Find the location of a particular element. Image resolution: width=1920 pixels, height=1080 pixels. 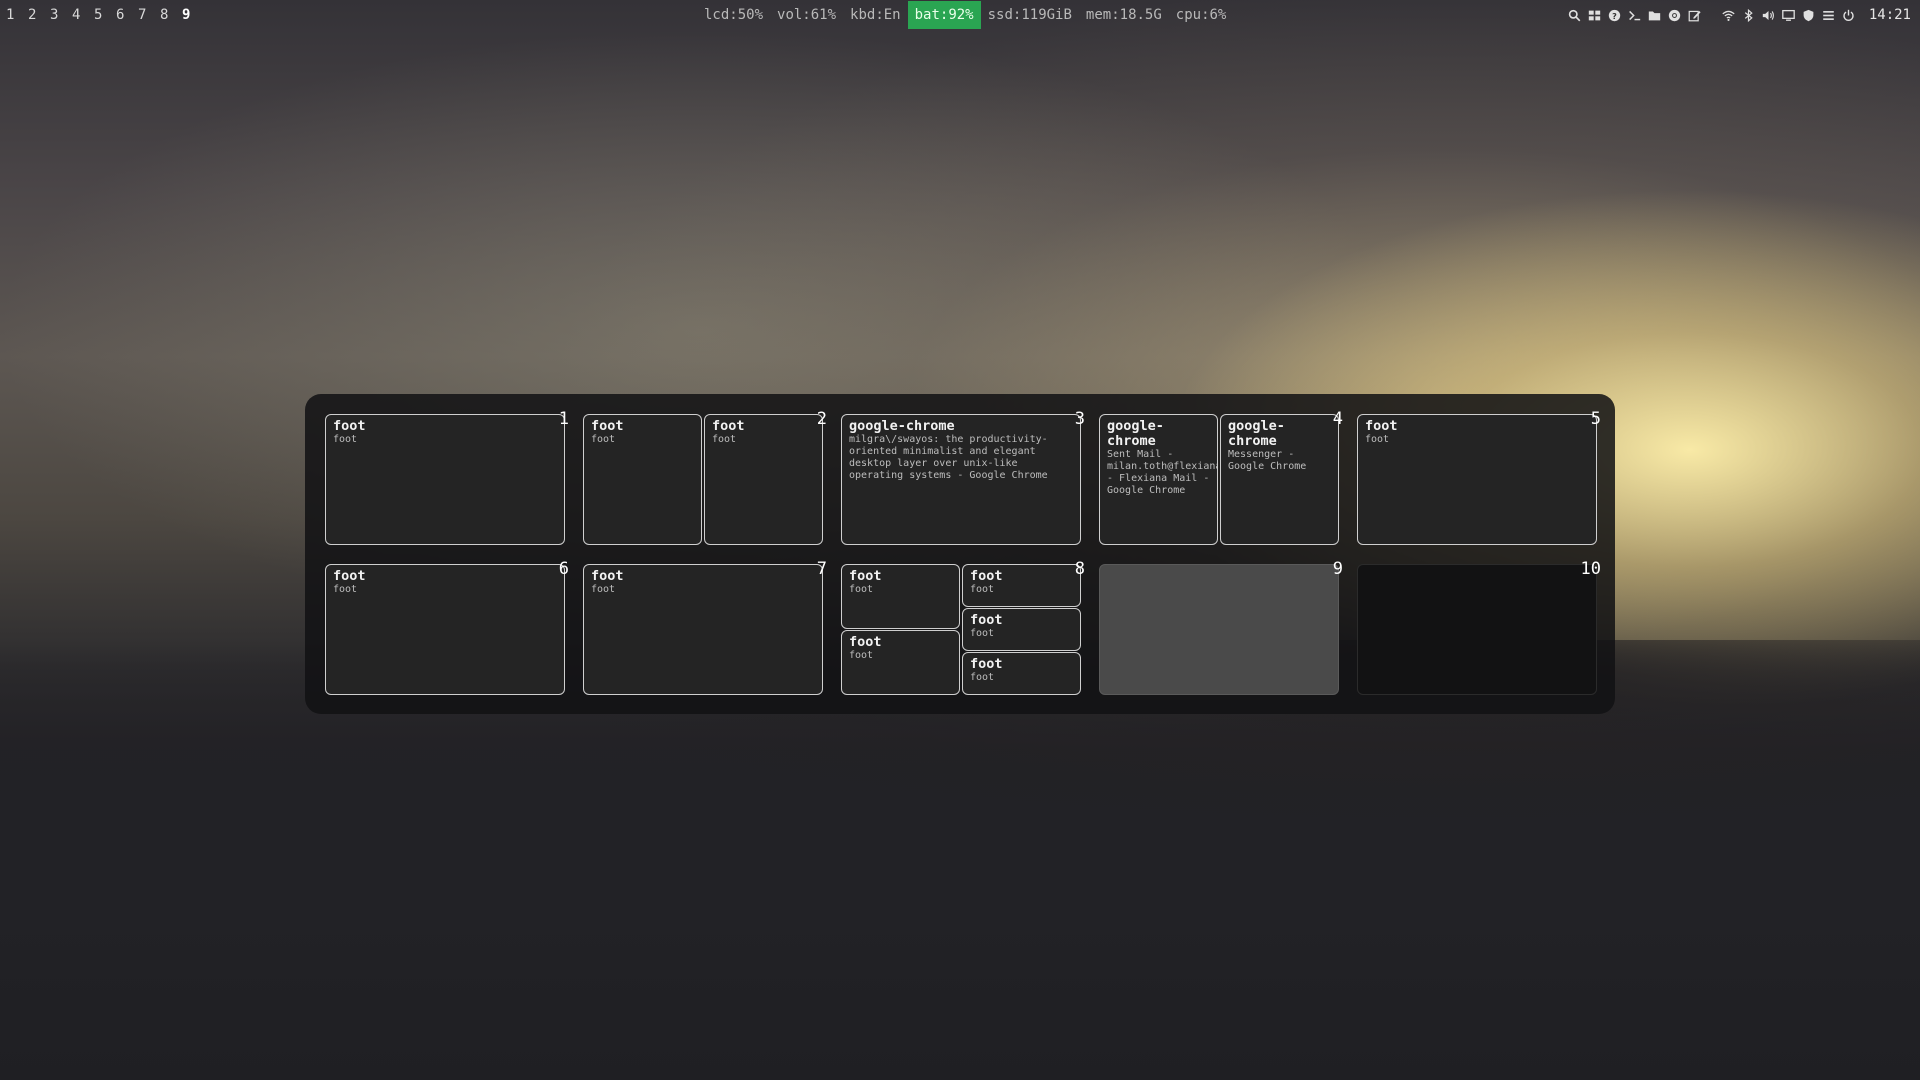

memory-status: mem:18.5G is located at coordinates (1124, 15).